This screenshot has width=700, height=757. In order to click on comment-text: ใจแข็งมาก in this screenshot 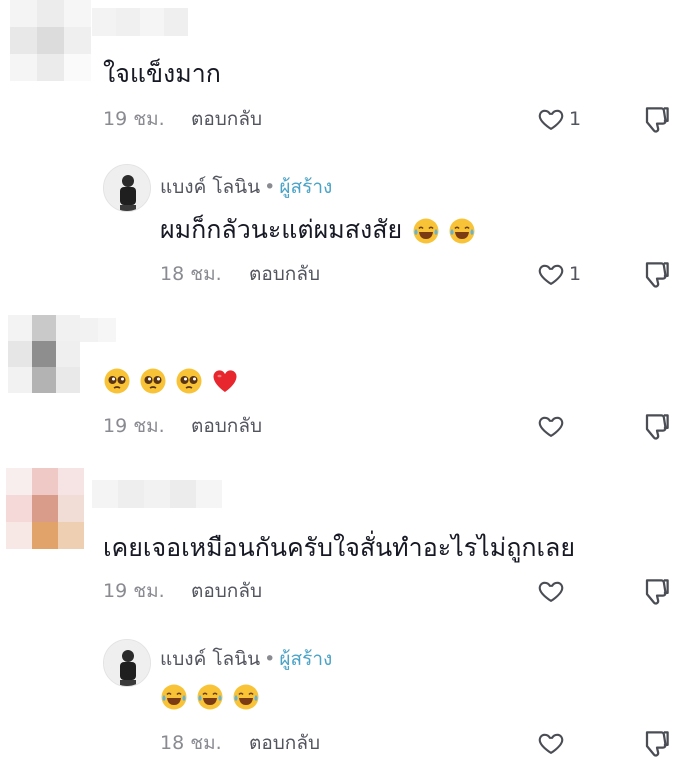, I will do `click(162, 73)`.